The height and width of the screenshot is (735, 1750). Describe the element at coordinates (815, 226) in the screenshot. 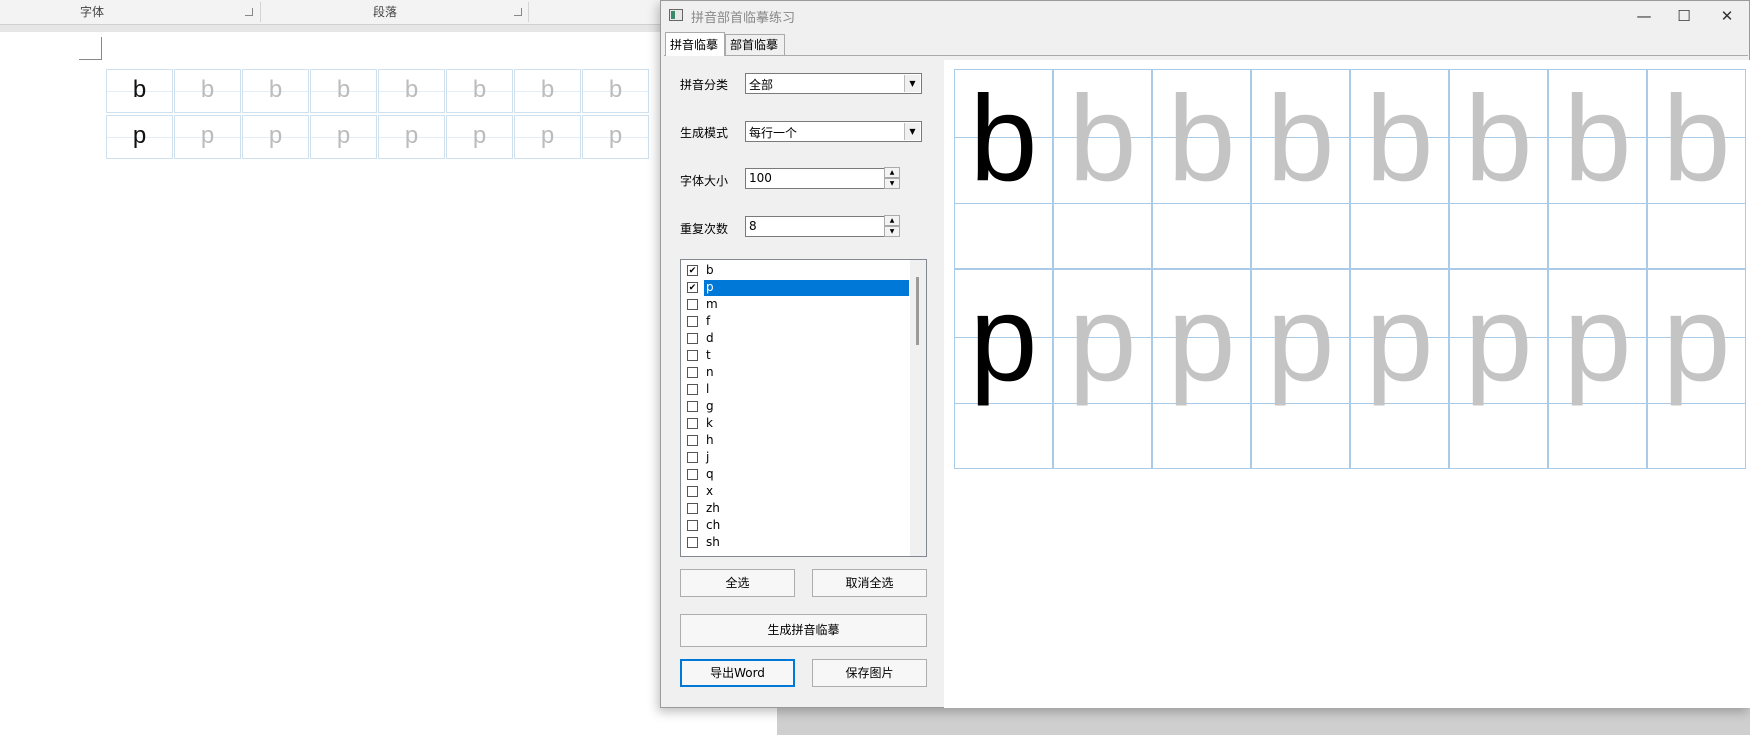

I see `repeat-spinbox: 8` at that location.